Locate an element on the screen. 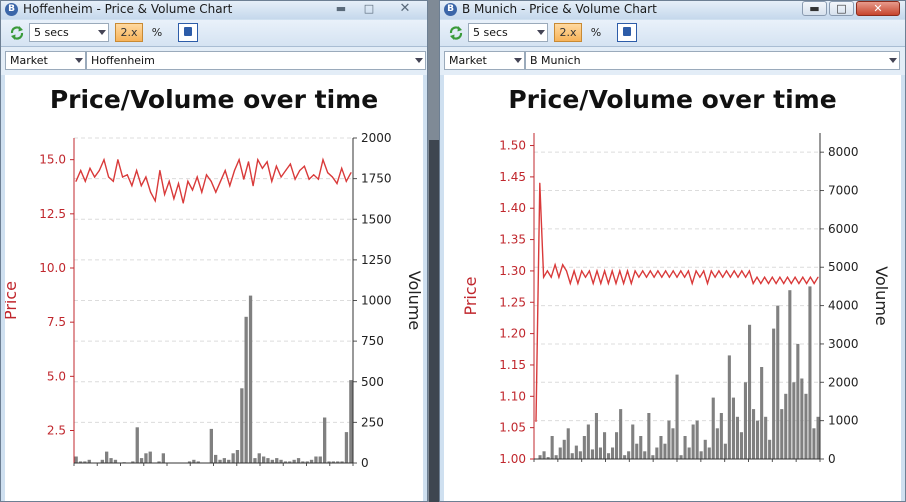 The width and height of the screenshot is (906, 502). price-tick-label: 1.15 is located at coordinates (512, 365).